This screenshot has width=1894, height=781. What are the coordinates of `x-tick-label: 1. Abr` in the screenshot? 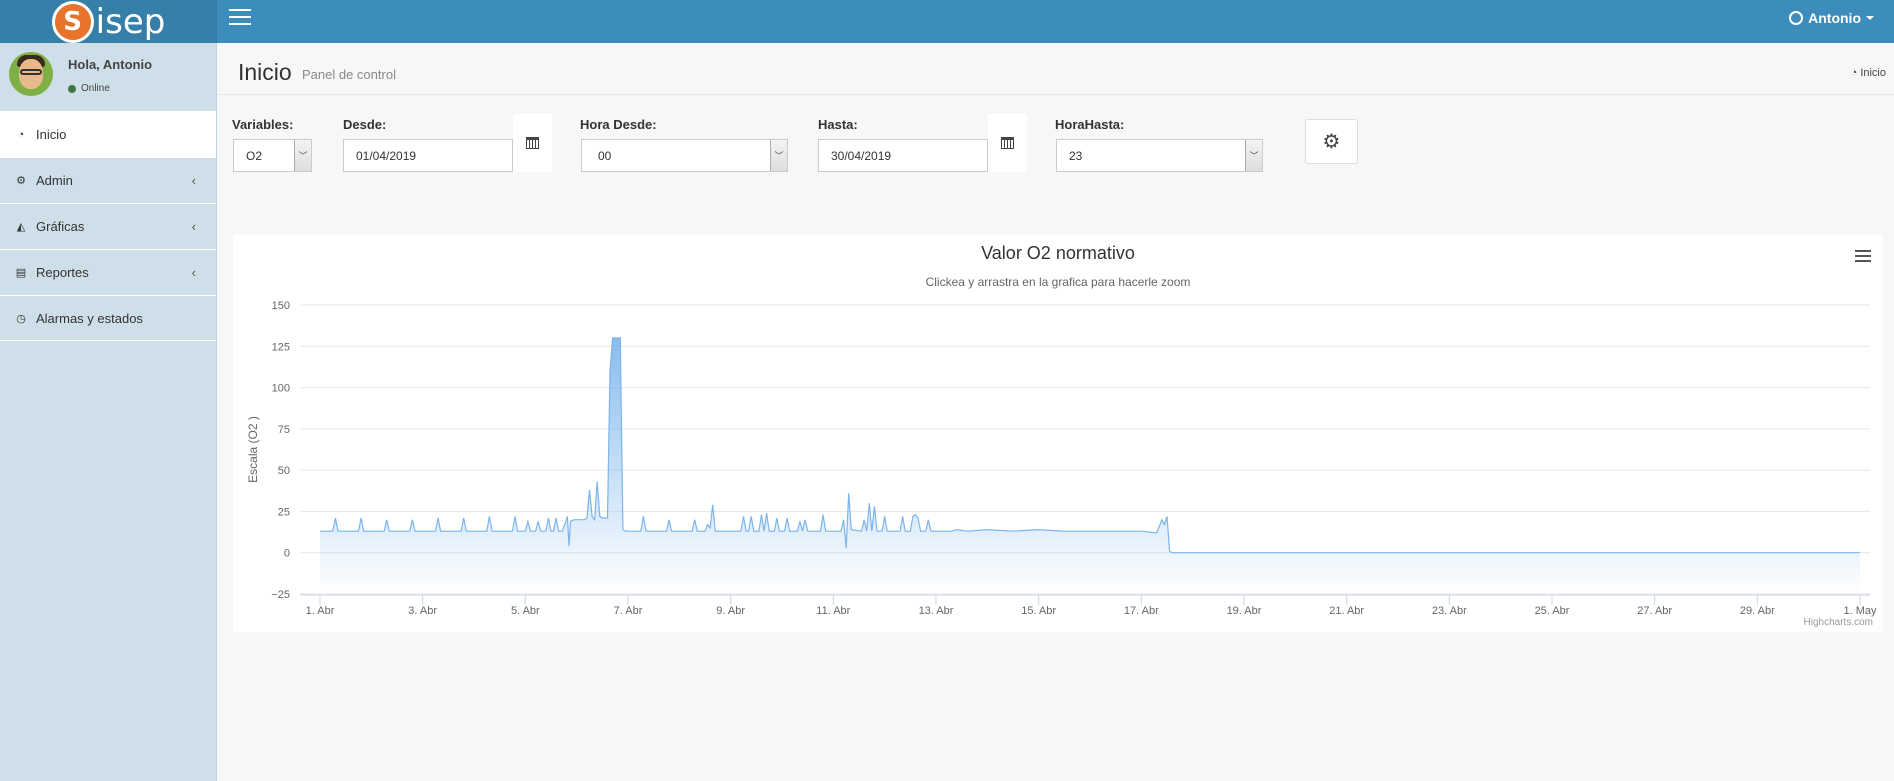 It's located at (320, 611).